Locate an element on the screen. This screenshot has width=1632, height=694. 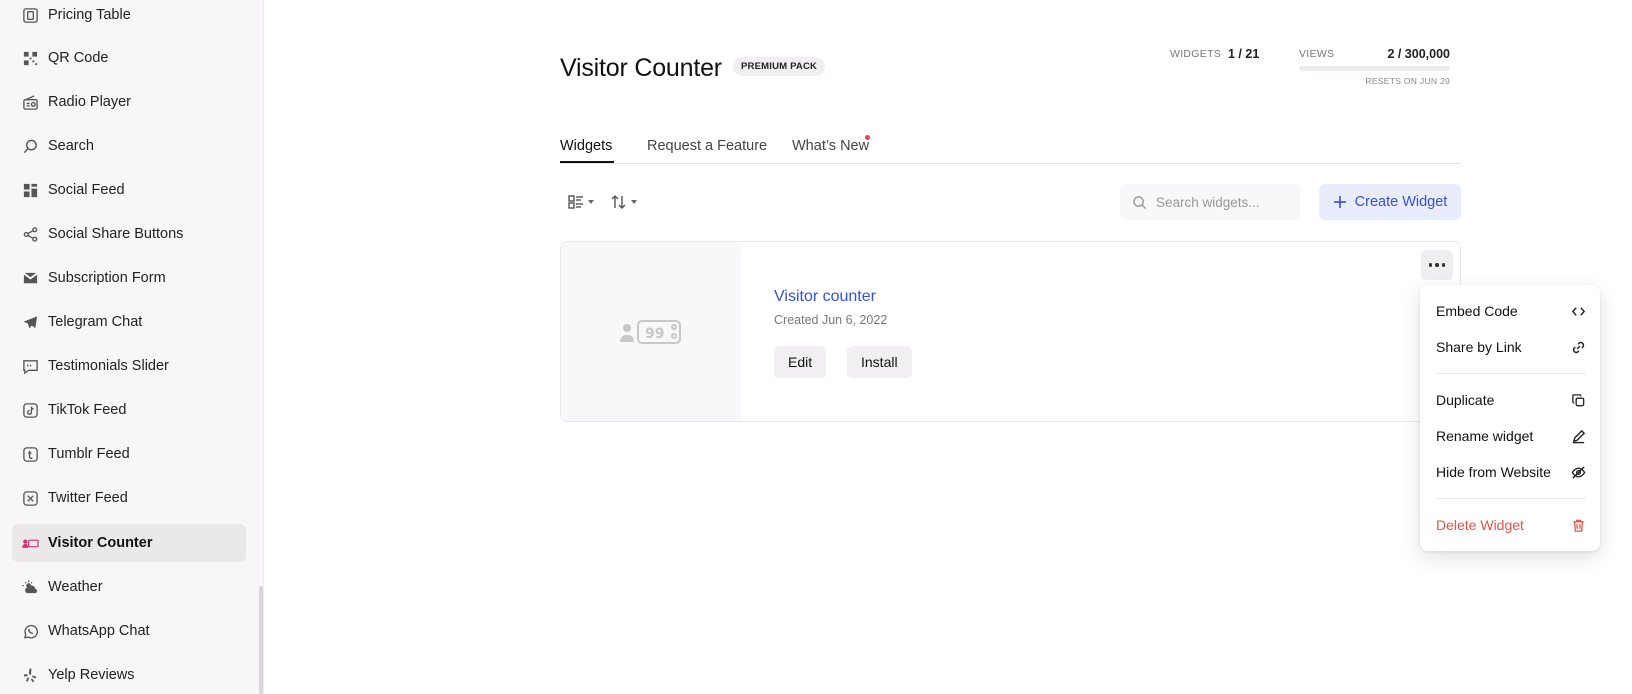
sidebar-item-label: TikTok Feed is located at coordinates (87, 410).